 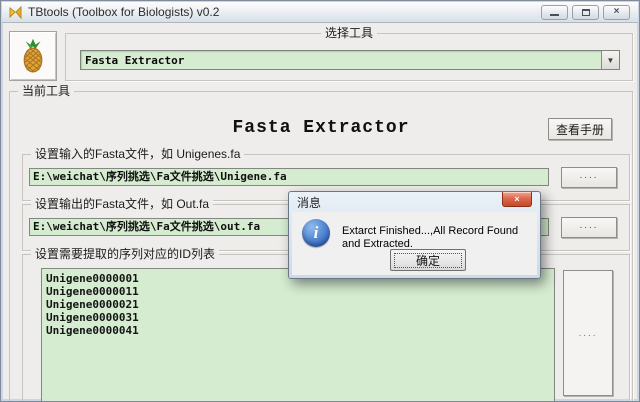 I want to click on tool-combobox-value: Fasta Extractor, so click(x=135, y=60).